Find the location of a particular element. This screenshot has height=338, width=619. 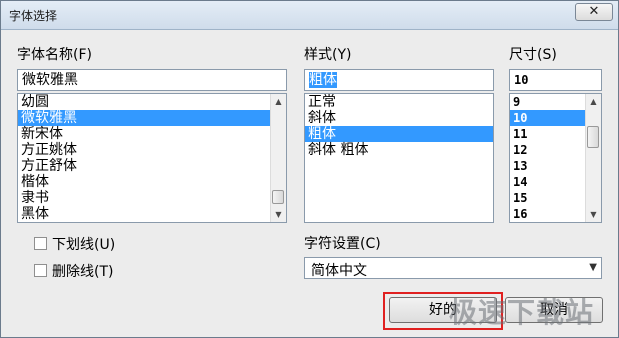

size-input: 10 is located at coordinates (555, 80).